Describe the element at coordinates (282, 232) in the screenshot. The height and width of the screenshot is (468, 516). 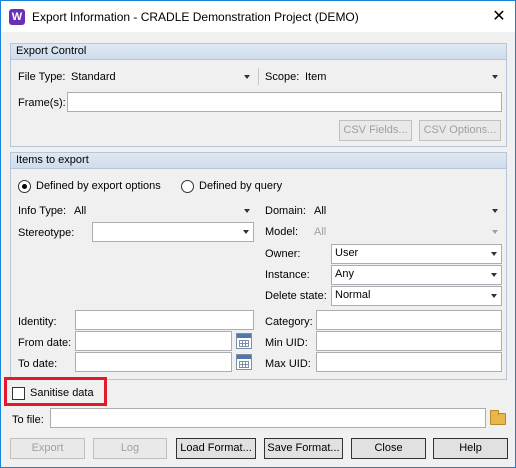
I see `model-label: Model:` at that location.